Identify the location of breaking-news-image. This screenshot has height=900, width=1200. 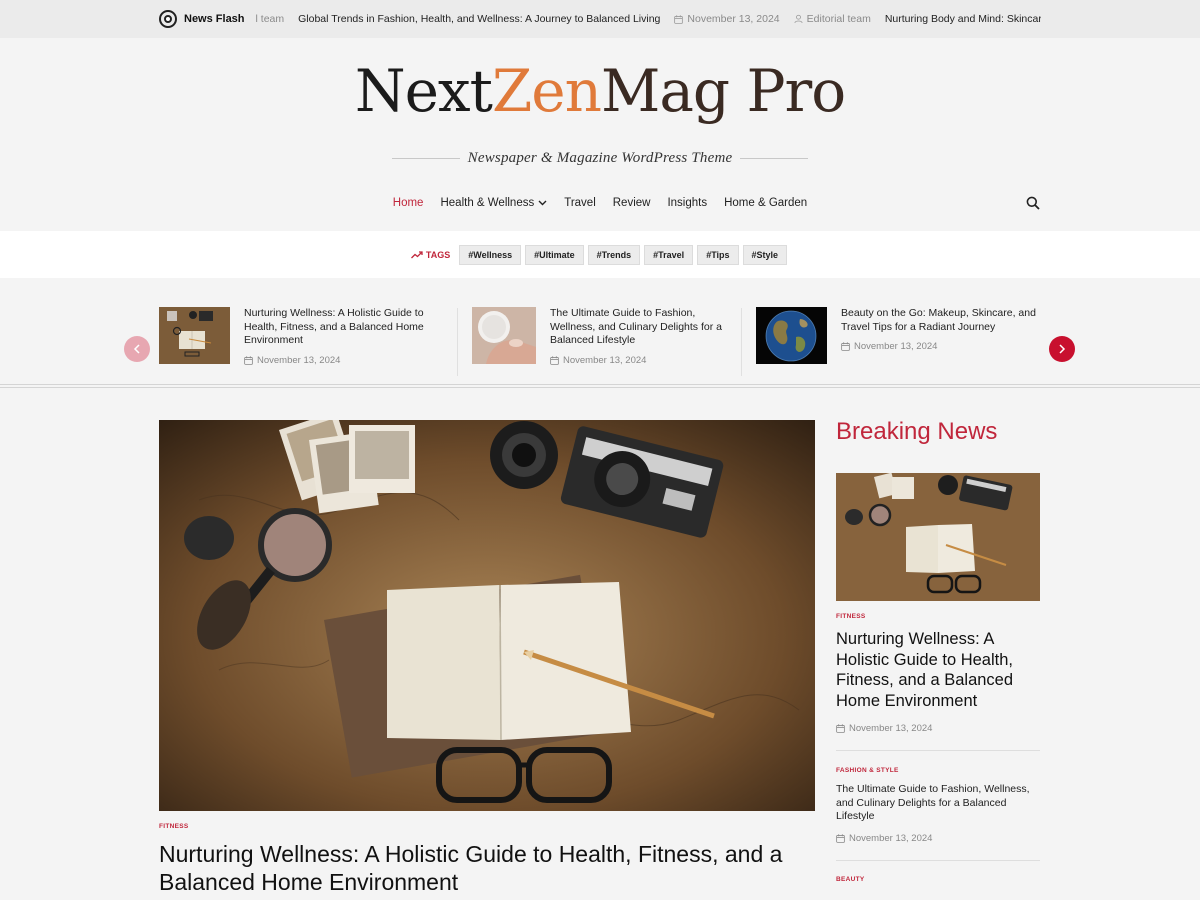
(938, 537).